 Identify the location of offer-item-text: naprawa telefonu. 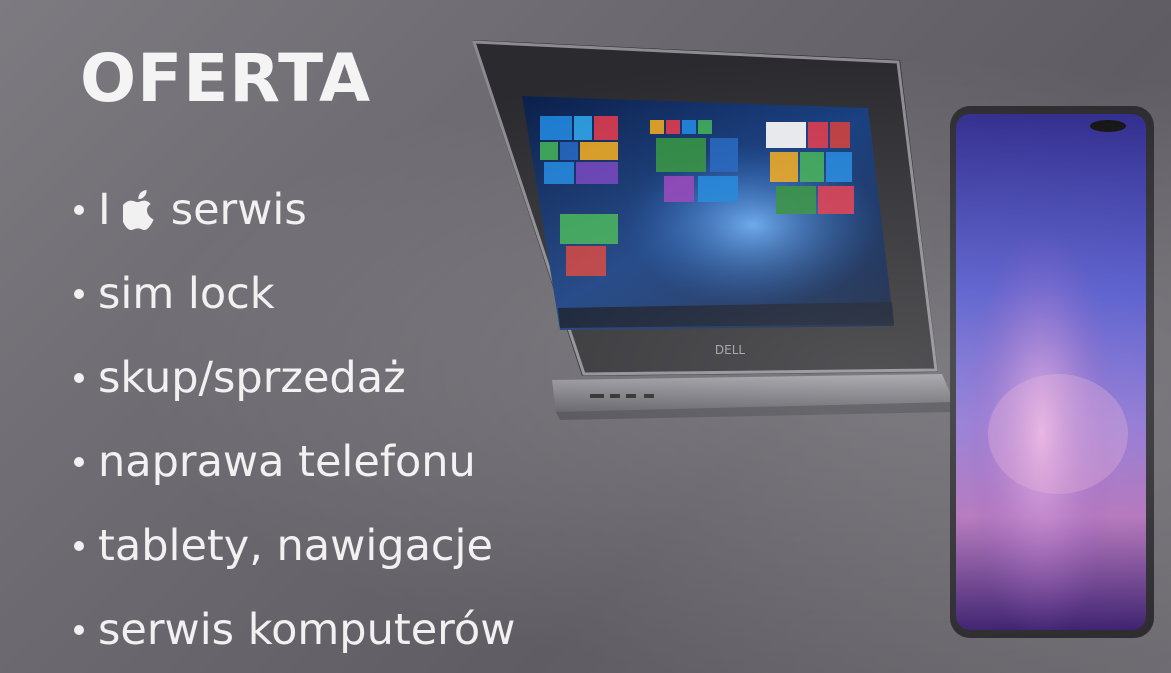
(287, 462).